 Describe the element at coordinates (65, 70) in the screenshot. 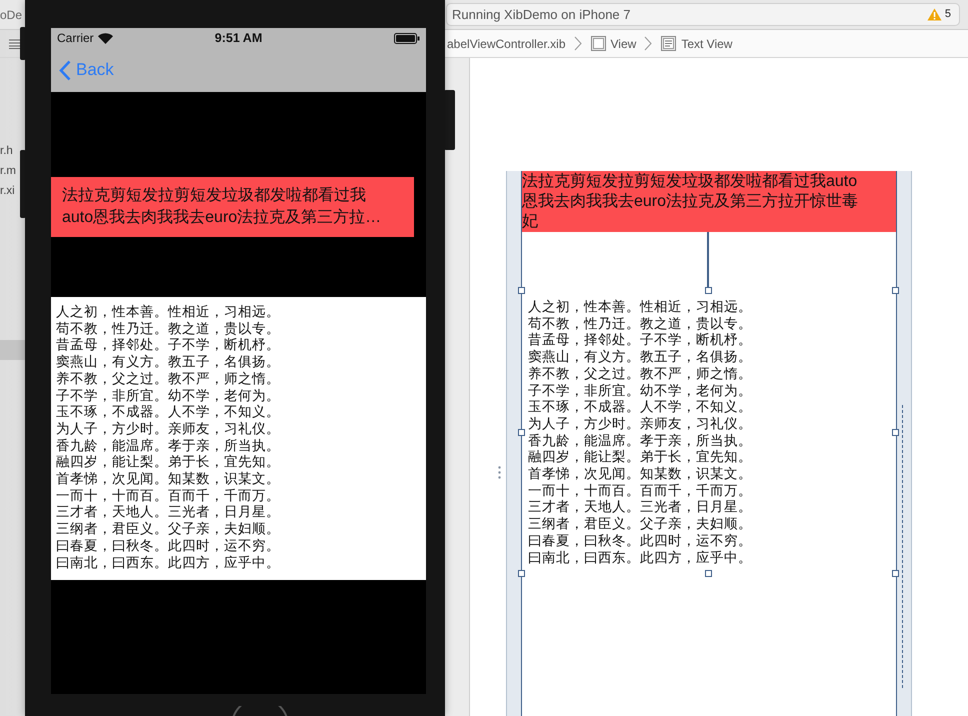

I see `chevron-icon` at that location.